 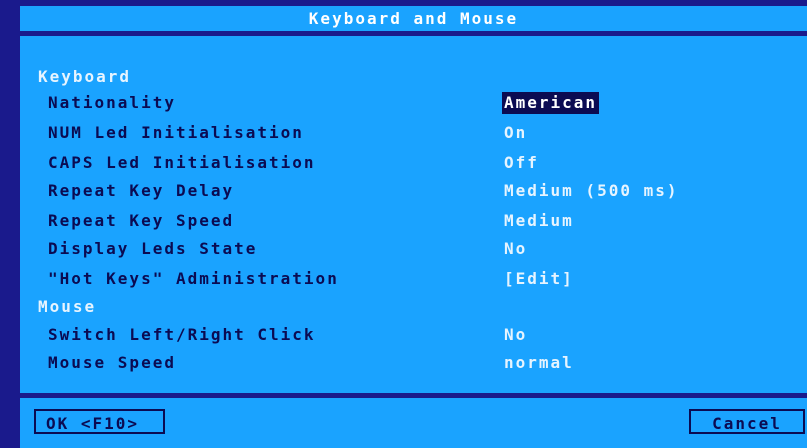 I want to click on display-leds-state-label: Display Leds State, so click(x=153, y=248).